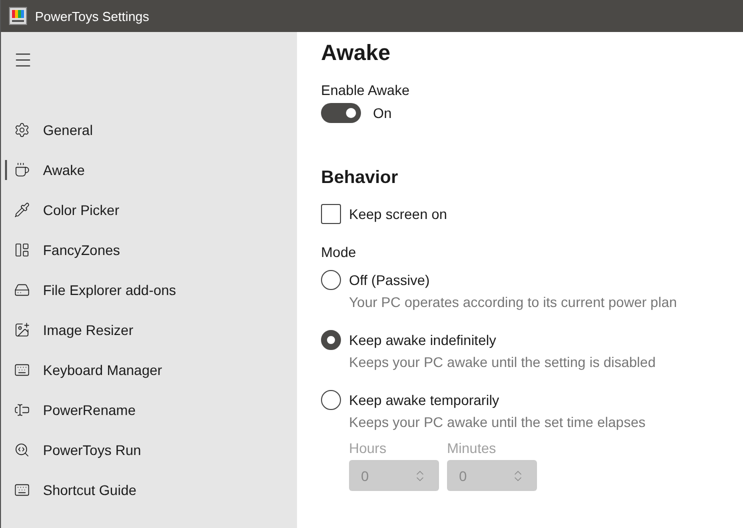 This screenshot has height=528, width=743. What do you see at coordinates (356, 53) in the screenshot?
I see `page-title: Awake` at bounding box center [356, 53].